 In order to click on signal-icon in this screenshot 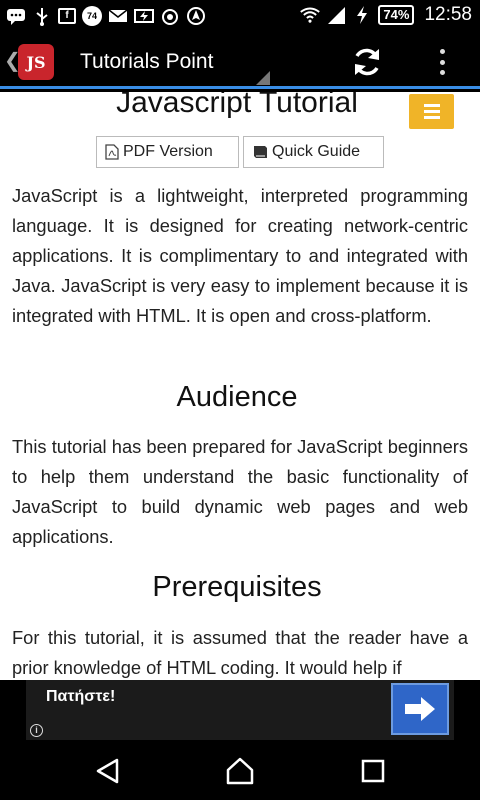, I will do `click(336, 15)`.